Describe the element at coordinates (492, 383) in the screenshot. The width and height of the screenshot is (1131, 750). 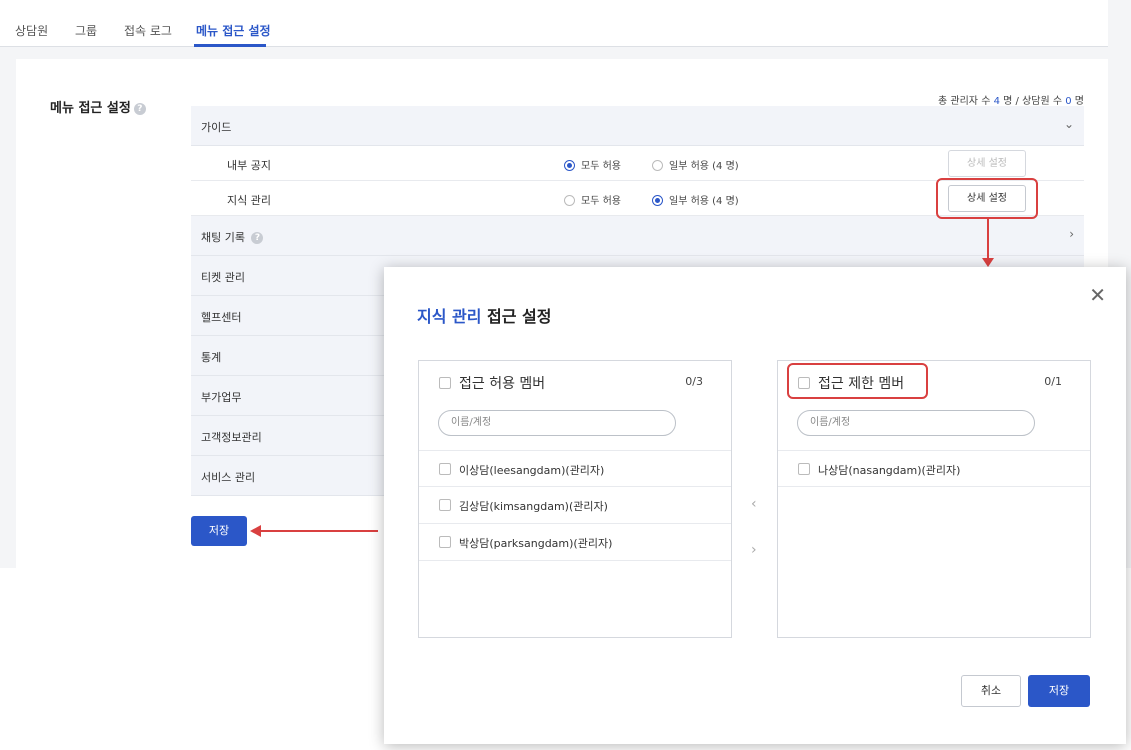
I see `allowed-members-header: 접근 허용 멤버` at that location.